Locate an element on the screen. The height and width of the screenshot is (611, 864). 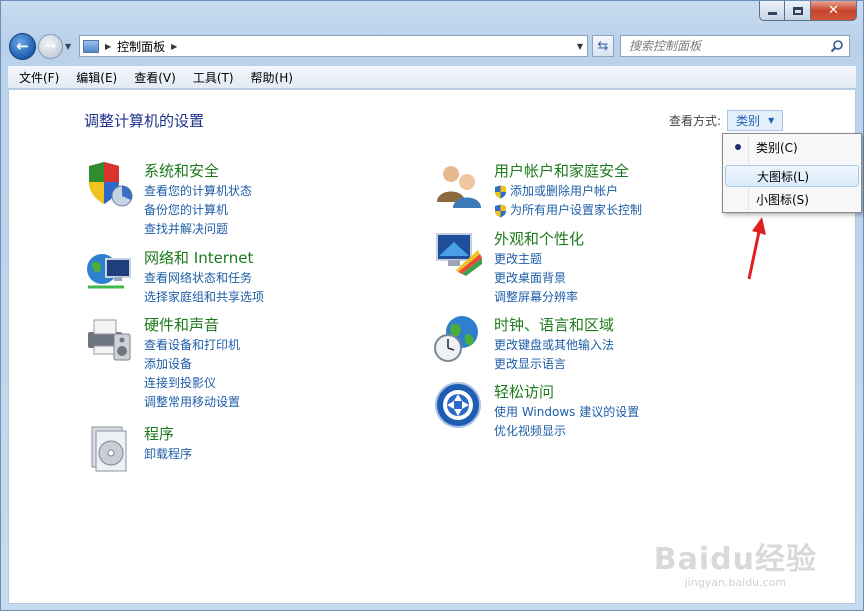
view-by-label: 查看方式: is located at coordinates (695, 121).